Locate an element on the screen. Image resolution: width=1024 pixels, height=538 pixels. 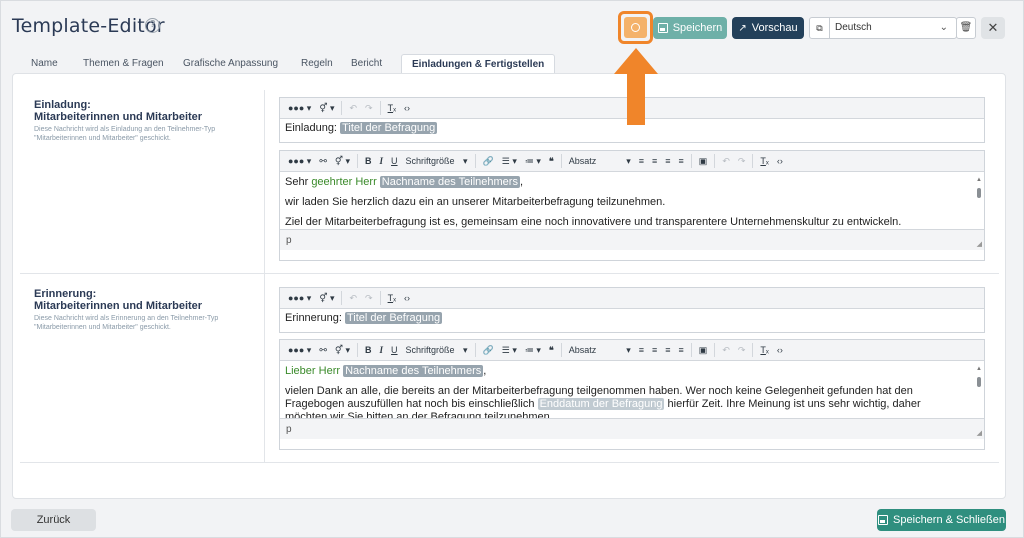
delete-language-button: 🗑 is located at coordinates (966, 28).